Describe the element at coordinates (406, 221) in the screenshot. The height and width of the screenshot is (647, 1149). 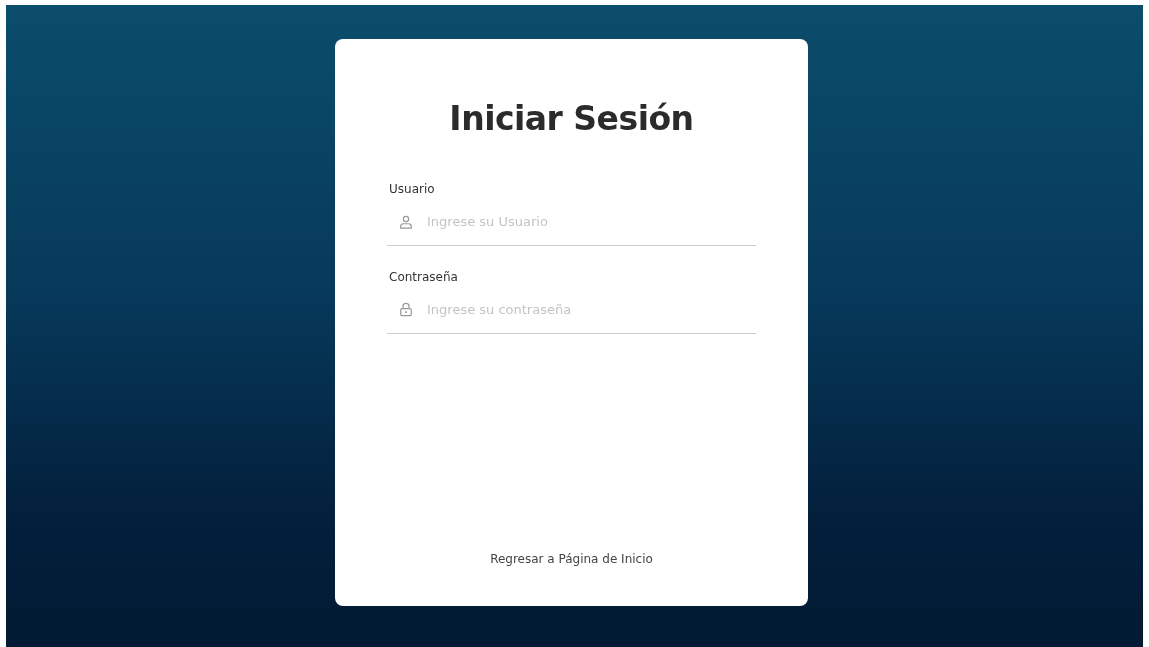
I see `user-icon` at that location.